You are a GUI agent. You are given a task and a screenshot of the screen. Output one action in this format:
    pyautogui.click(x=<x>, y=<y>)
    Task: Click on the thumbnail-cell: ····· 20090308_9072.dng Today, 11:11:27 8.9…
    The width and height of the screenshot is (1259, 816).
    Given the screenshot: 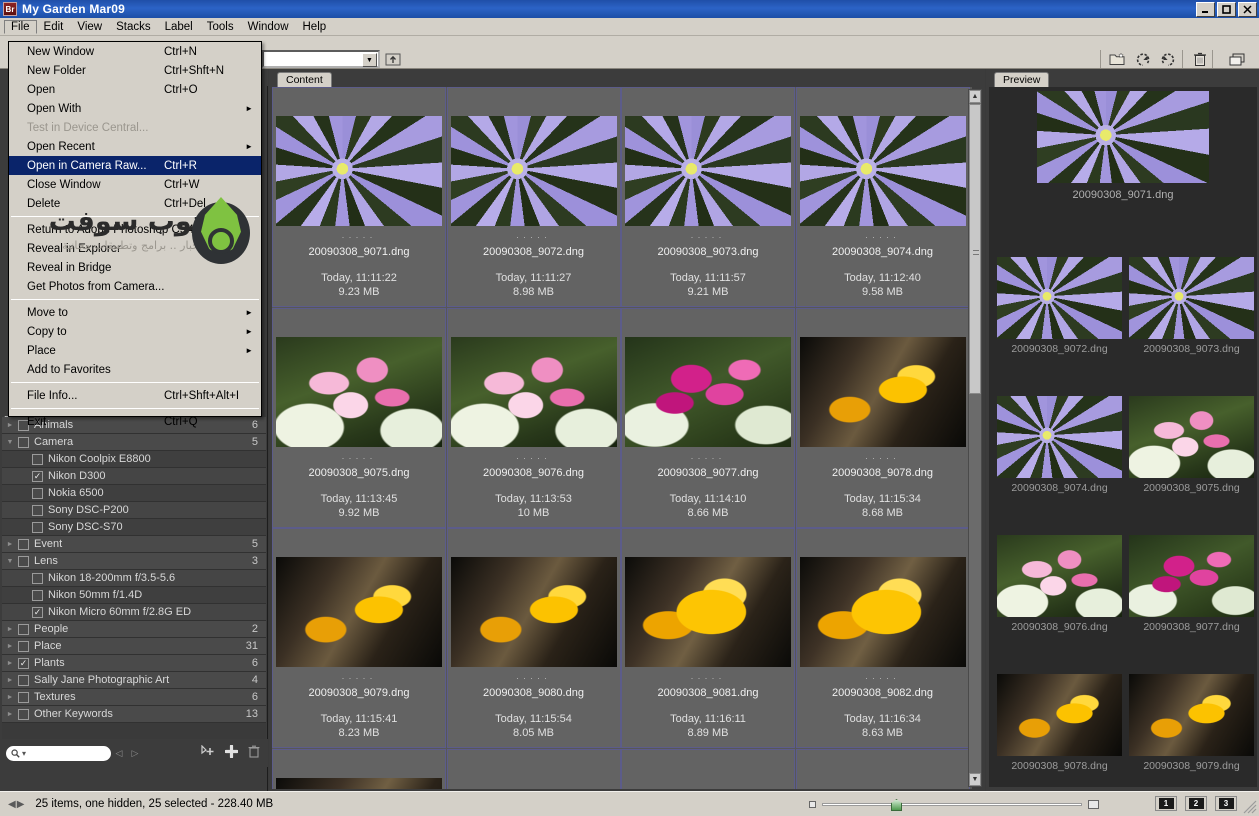 What is the action you would take?
    pyautogui.click(x=533, y=197)
    